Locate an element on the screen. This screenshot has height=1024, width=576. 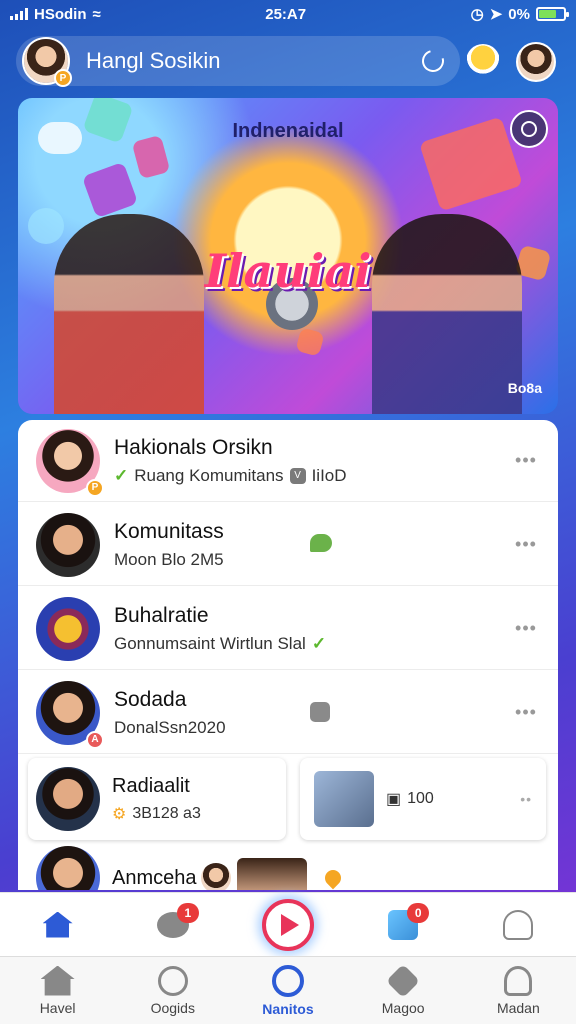
chat-count-badge: 1 is located at coordinates (187, 912).